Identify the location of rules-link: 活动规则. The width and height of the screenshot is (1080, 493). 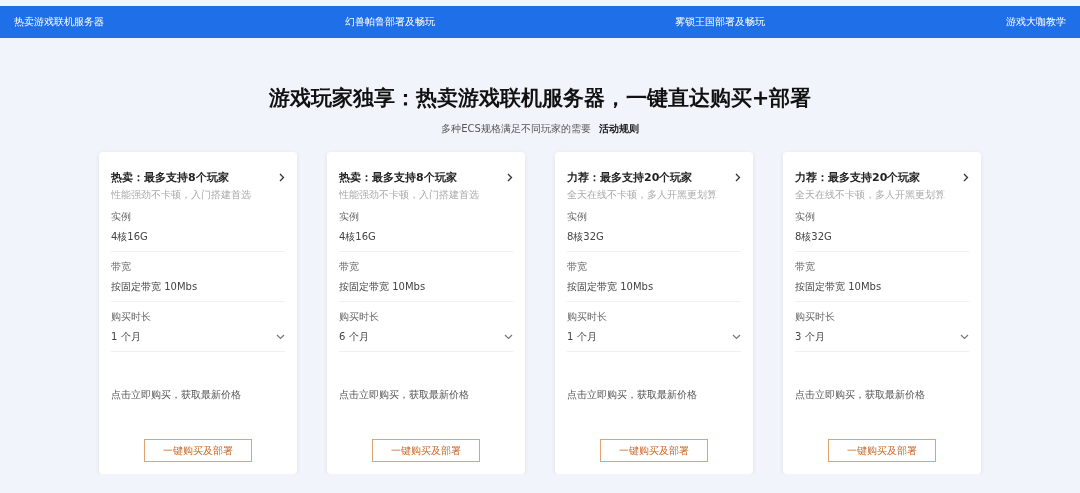
(618, 129).